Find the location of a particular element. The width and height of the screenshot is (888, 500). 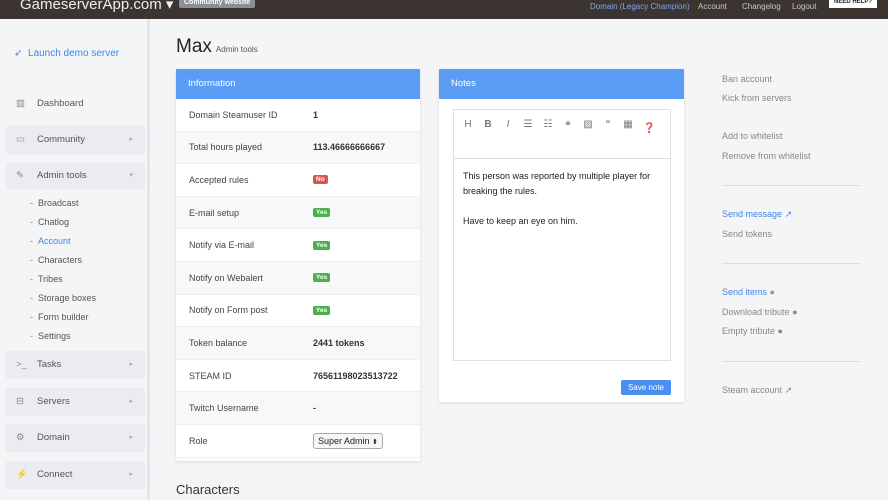

community-website-button: Community website is located at coordinates (217, 4).